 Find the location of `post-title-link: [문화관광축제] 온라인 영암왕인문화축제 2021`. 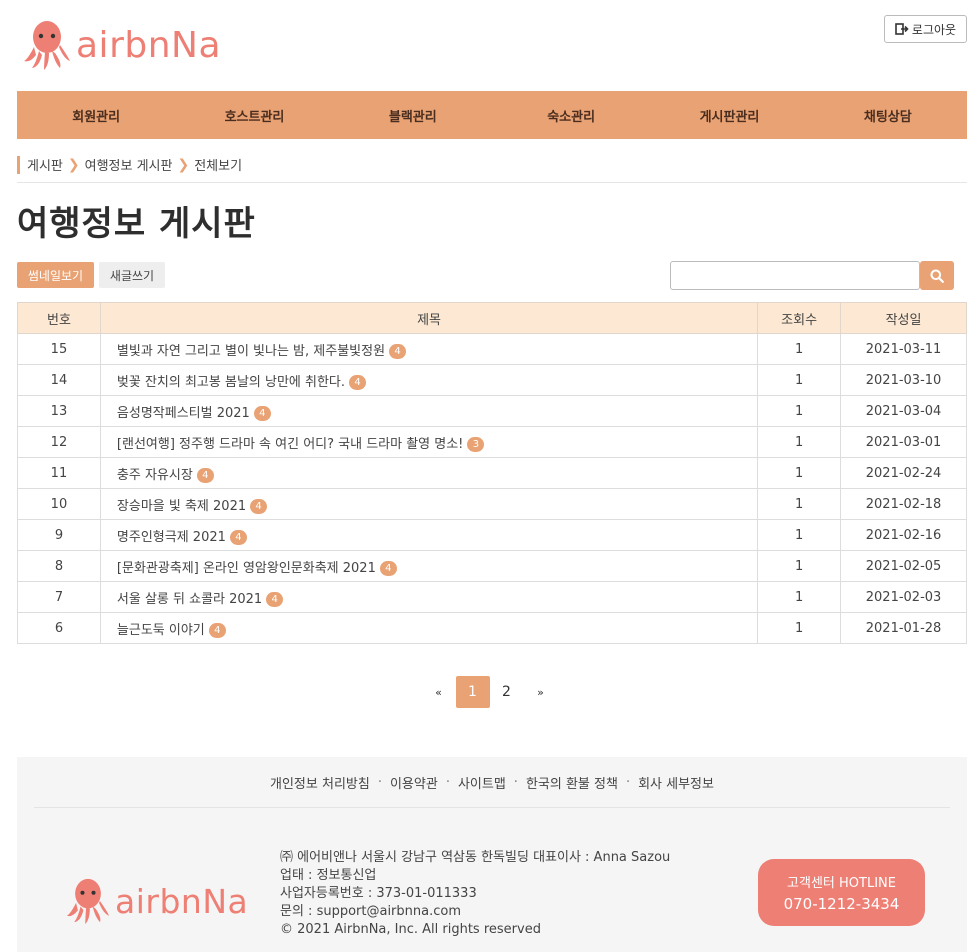

post-title-link: [문화관광축제] 온라인 영암왕인문화축제 2021 is located at coordinates (246, 568).